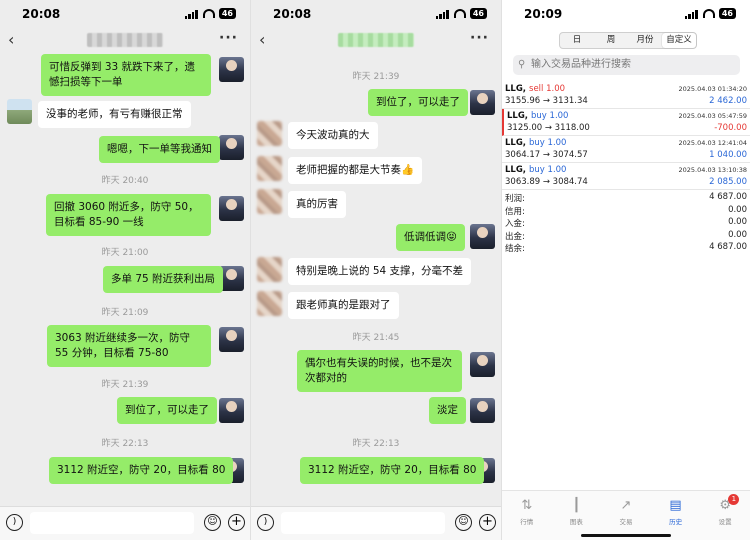  Describe the element at coordinates (163, 279) in the screenshot. I see `message-bubble: 多单 75 附近获利出局` at that location.